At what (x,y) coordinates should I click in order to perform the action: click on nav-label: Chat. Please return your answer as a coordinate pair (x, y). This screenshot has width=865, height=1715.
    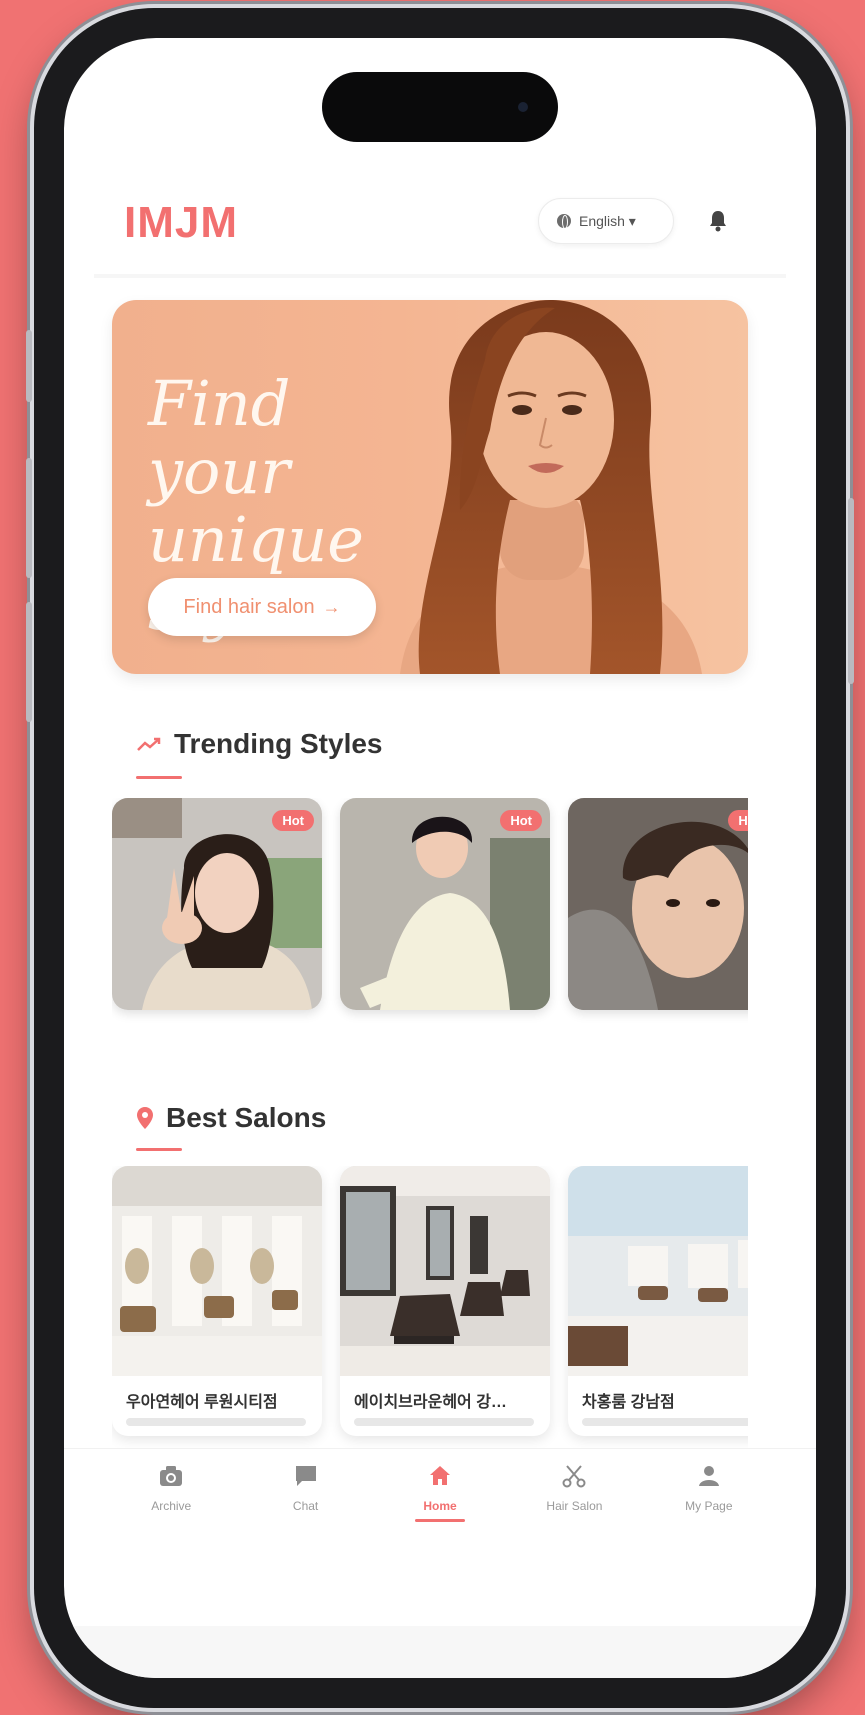
    Looking at the image, I should click on (305, 1506).